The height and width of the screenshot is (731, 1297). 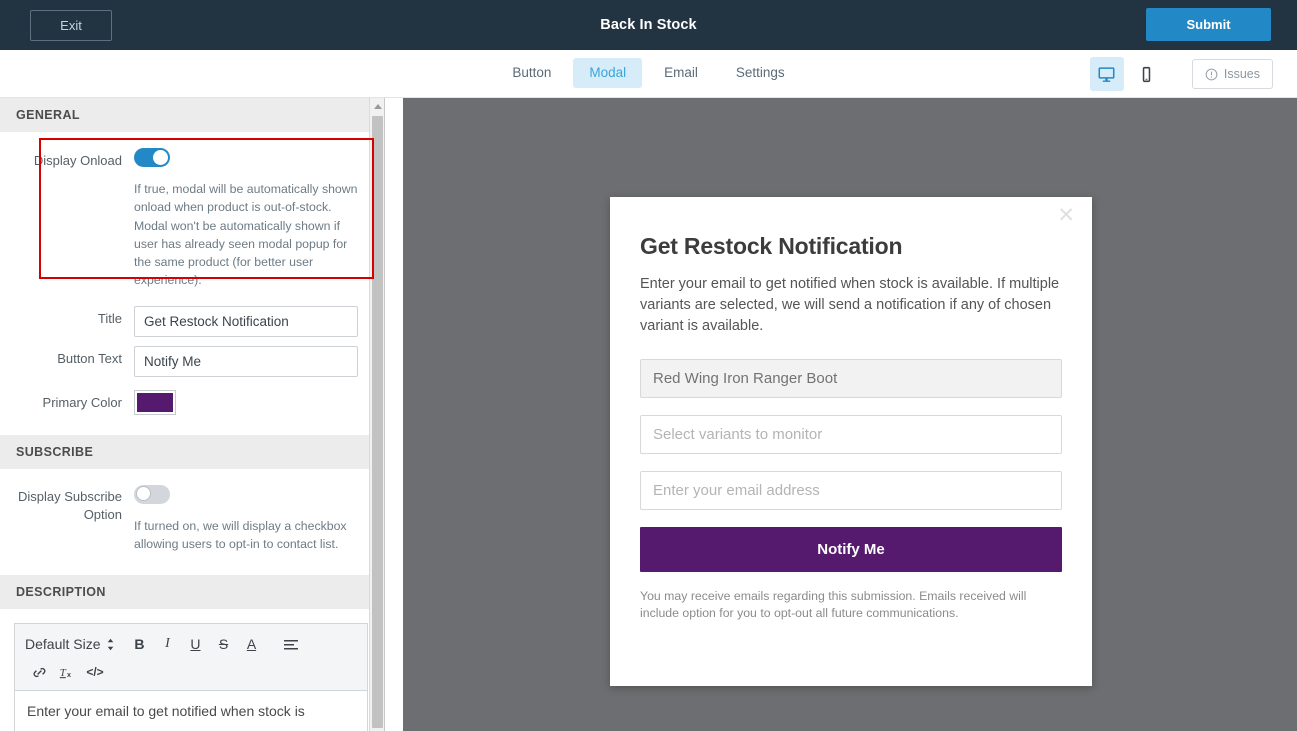 What do you see at coordinates (139, 644) in the screenshot?
I see `bold-icon: B` at bounding box center [139, 644].